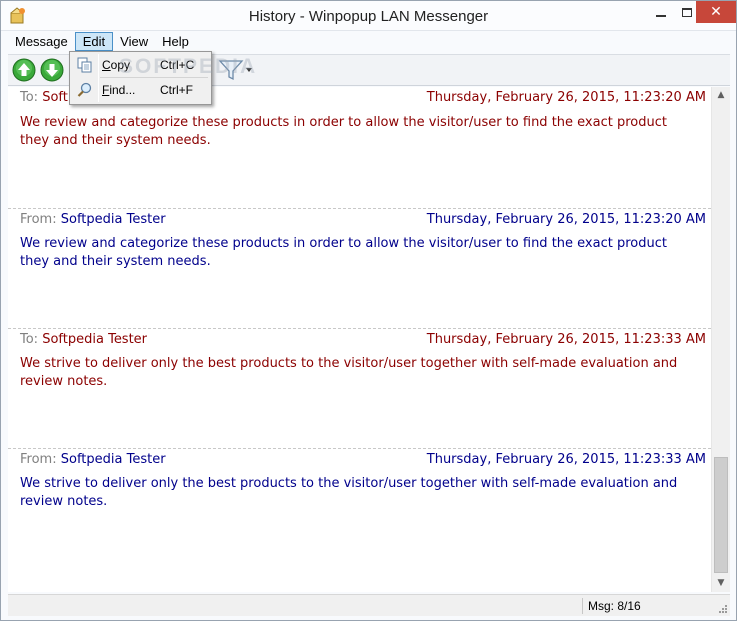  What do you see at coordinates (176, 90) in the screenshot?
I see `menu-item-shortcut: Ctrl+F` at bounding box center [176, 90].